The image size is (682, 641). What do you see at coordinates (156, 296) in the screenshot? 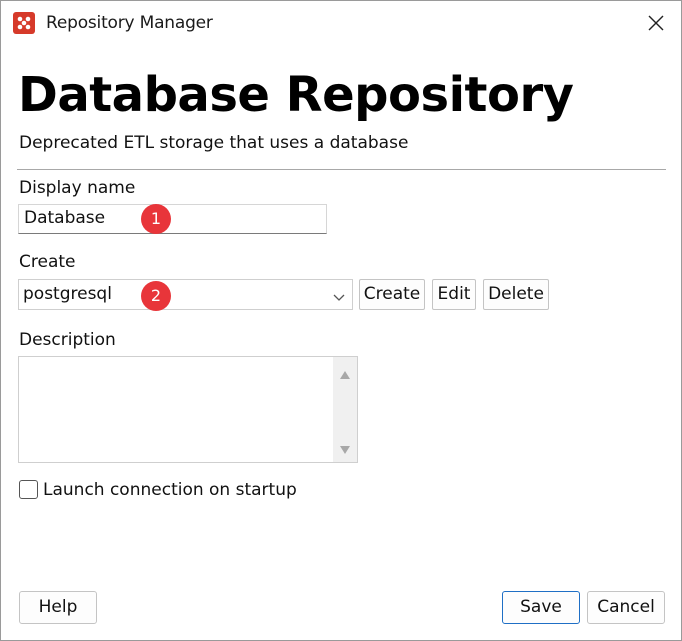
I see `annotation-badge-2: 2` at bounding box center [156, 296].